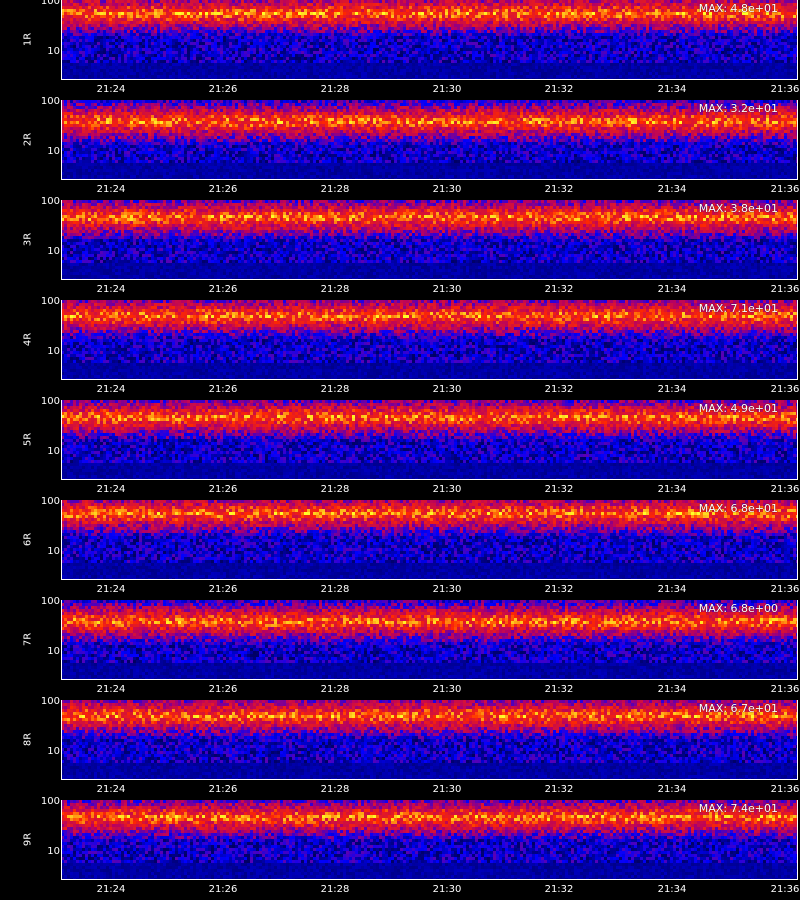  I want to click on y-axis-label: 1R, so click(28, 39).